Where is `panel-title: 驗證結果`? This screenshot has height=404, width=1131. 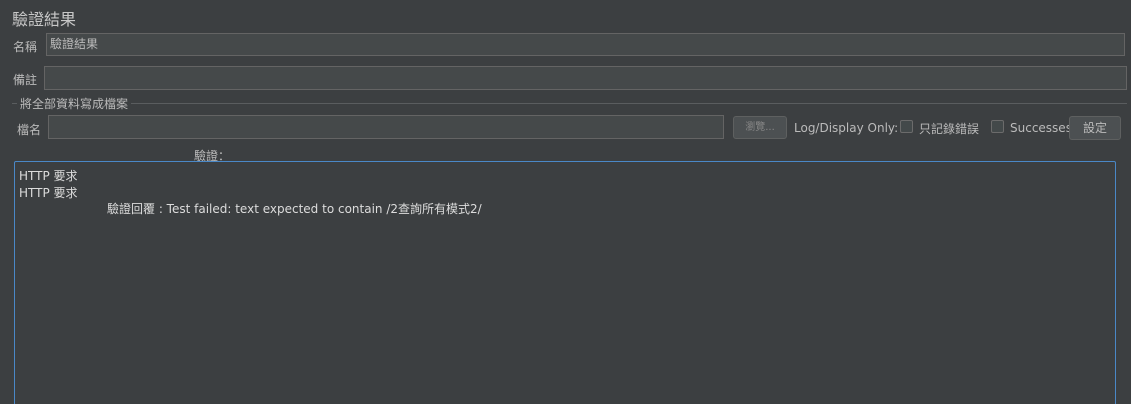 panel-title: 驗證結果 is located at coordinates (44, 19).